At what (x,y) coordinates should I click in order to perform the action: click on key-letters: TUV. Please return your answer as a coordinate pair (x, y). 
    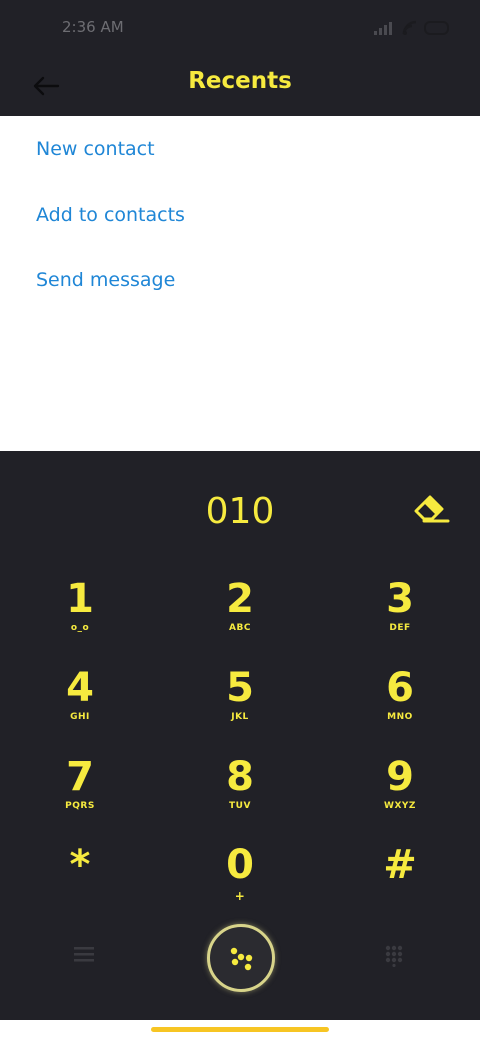
    Looking at the image, I should click on (240, 806).